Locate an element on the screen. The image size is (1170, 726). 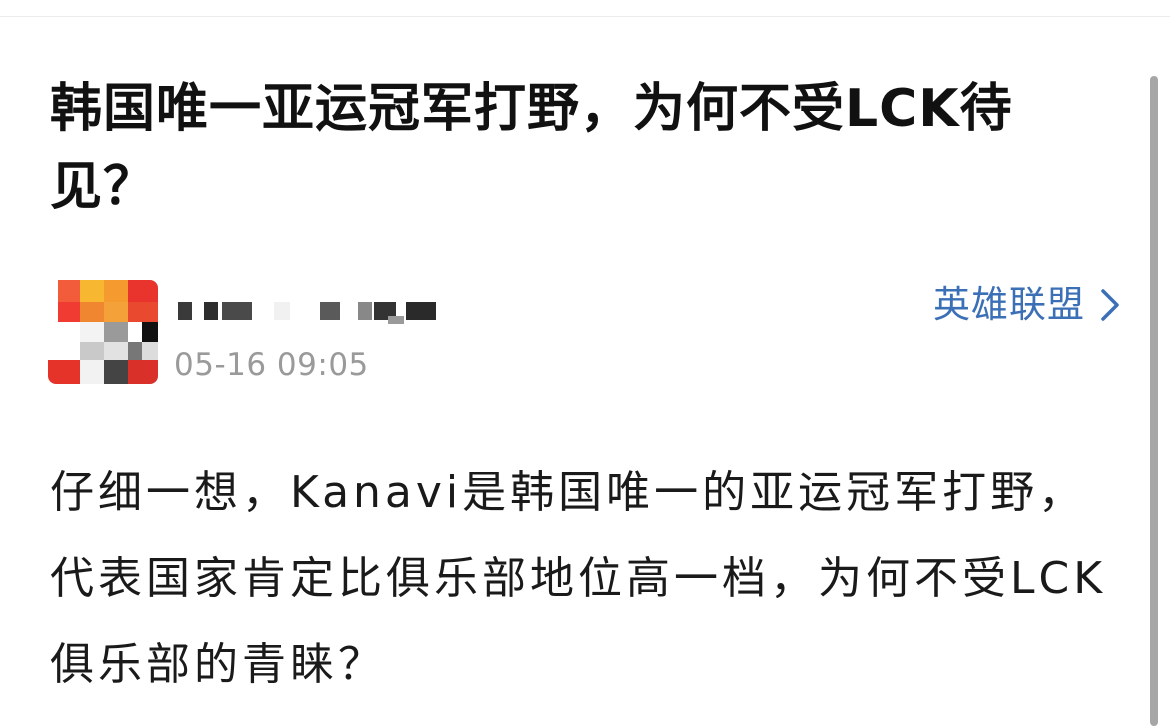
chevron-right-icon is located at coordinates (1110, 305).